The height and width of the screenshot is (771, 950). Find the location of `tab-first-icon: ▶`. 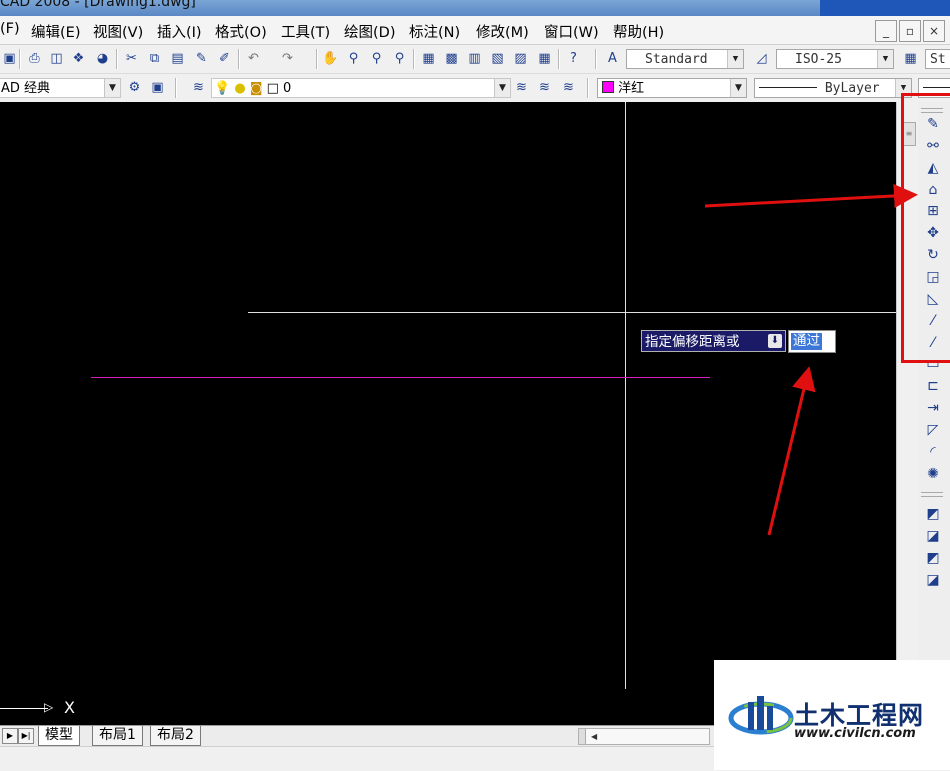

tab-first-icon: ▶ is located at coordinates (10, 736).